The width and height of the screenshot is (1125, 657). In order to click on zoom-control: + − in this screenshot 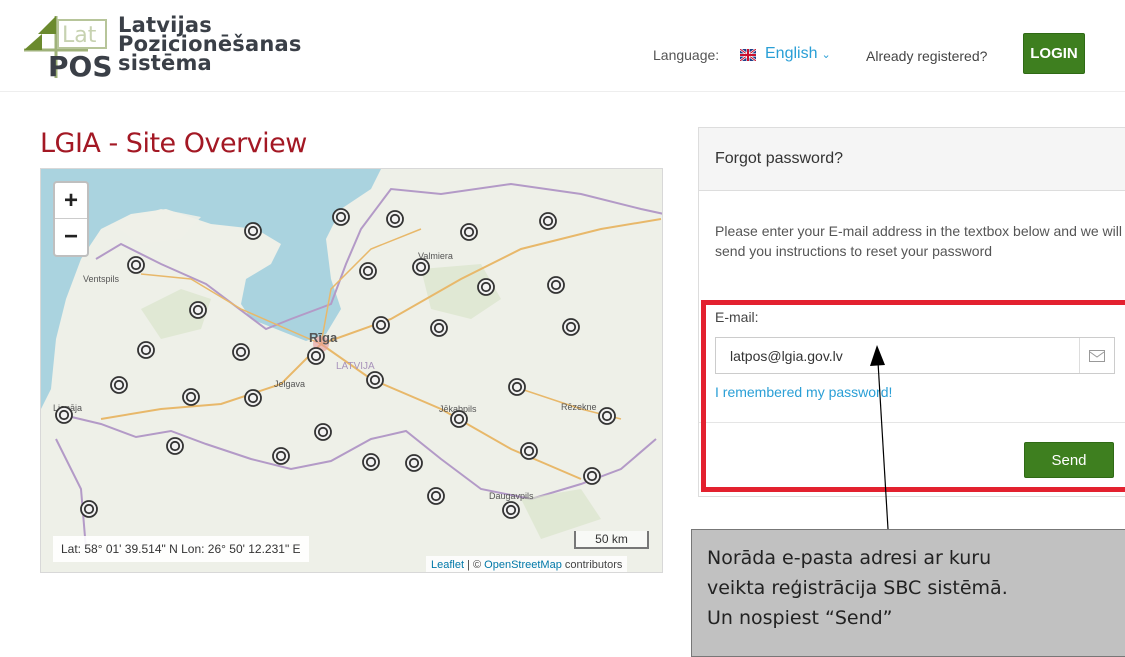, I will do `click(71, 219)`.